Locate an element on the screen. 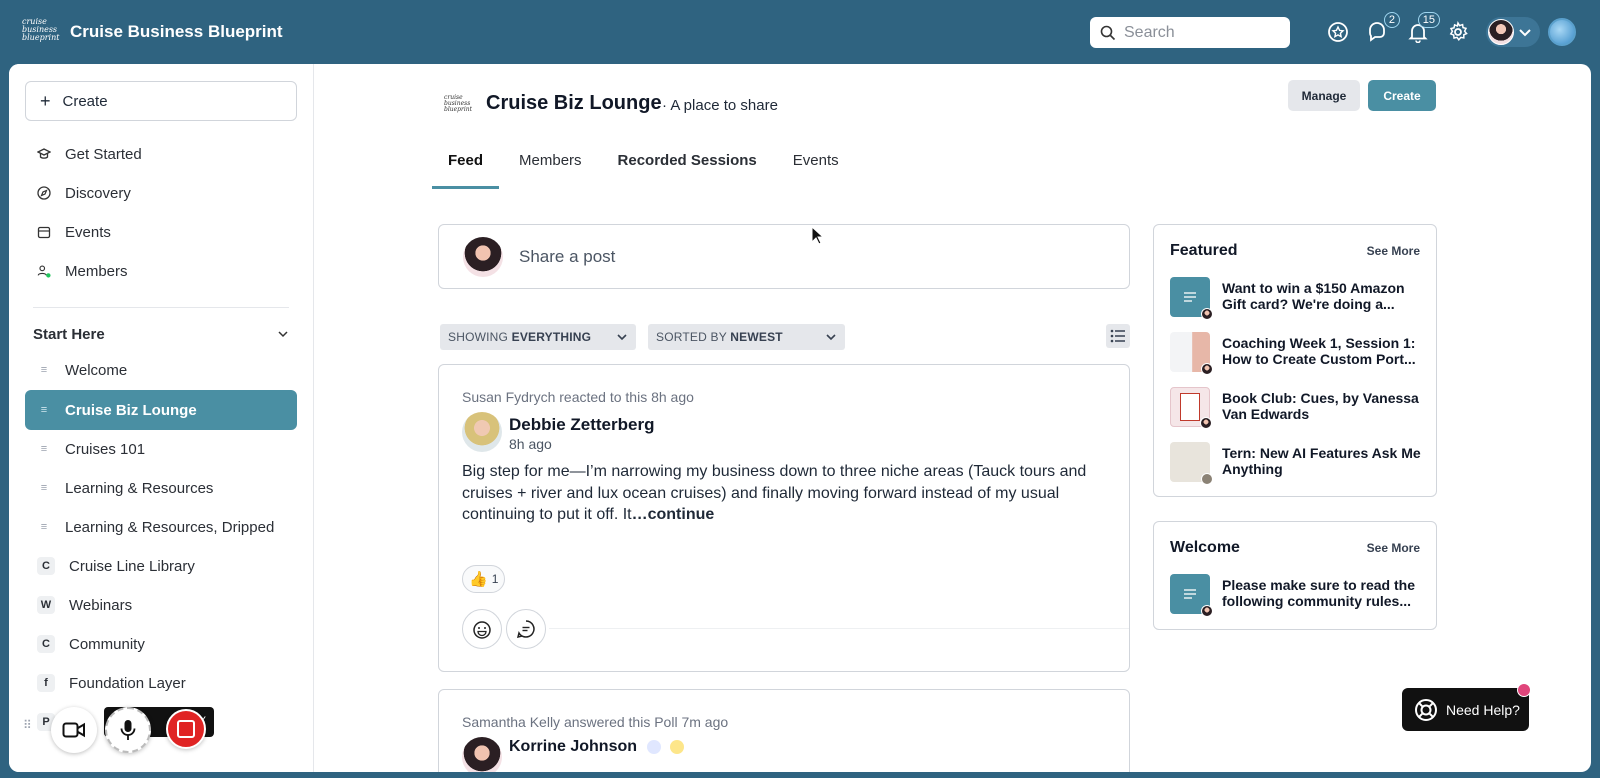  reaction-pill: 👍 1 is located at coordinates (484, 579).